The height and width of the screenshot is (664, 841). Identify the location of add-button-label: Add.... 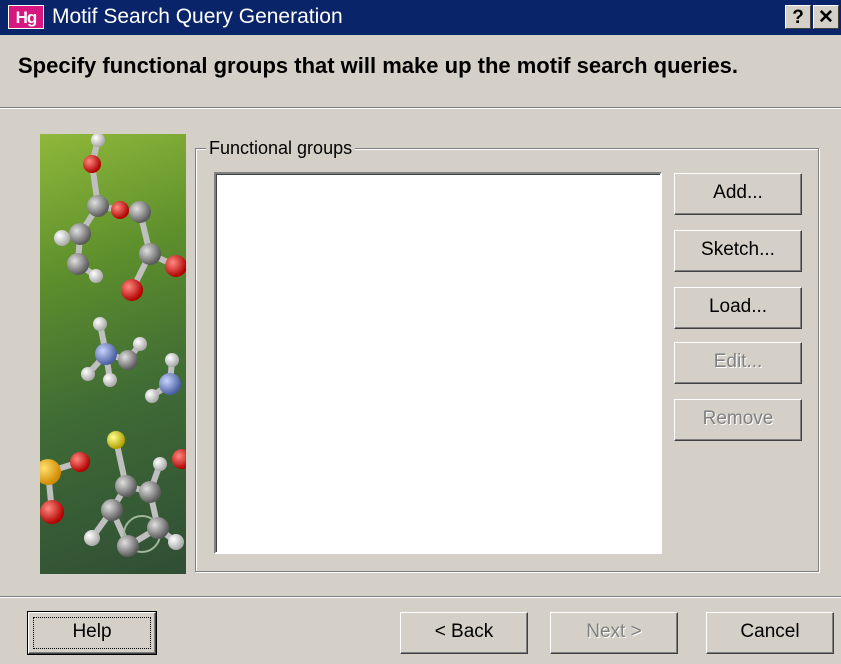
(738, 192).